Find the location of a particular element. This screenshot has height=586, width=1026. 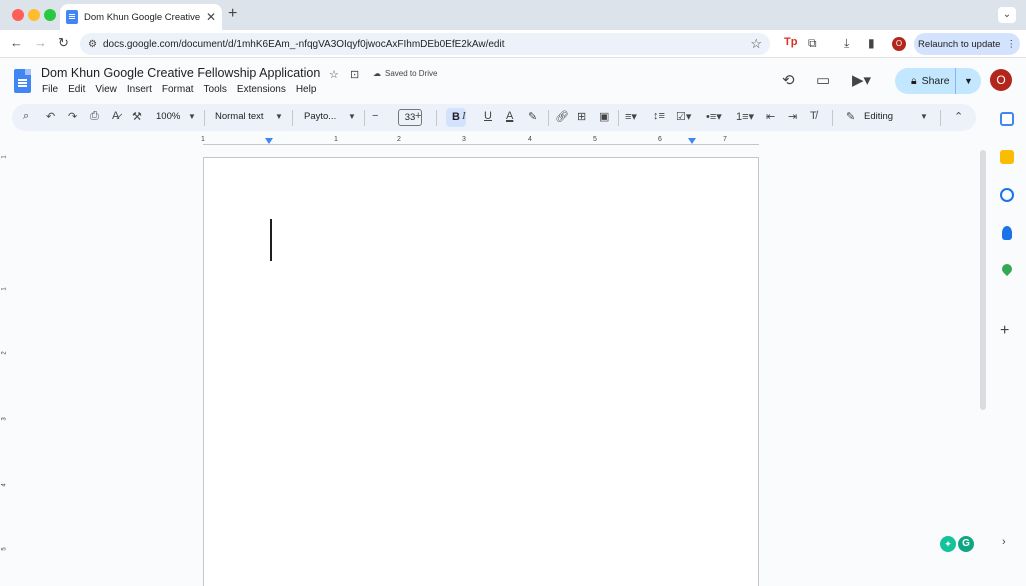

hide-side-panel-chevron-icon: › is located at coordinates (1004, 542).